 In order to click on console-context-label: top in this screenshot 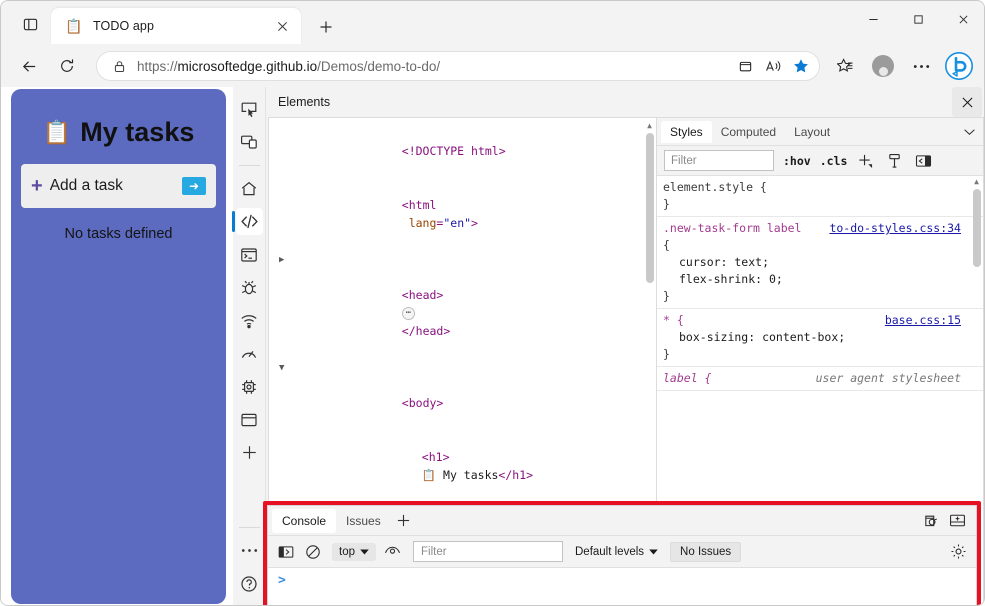, I will do `click(347, 551)`.